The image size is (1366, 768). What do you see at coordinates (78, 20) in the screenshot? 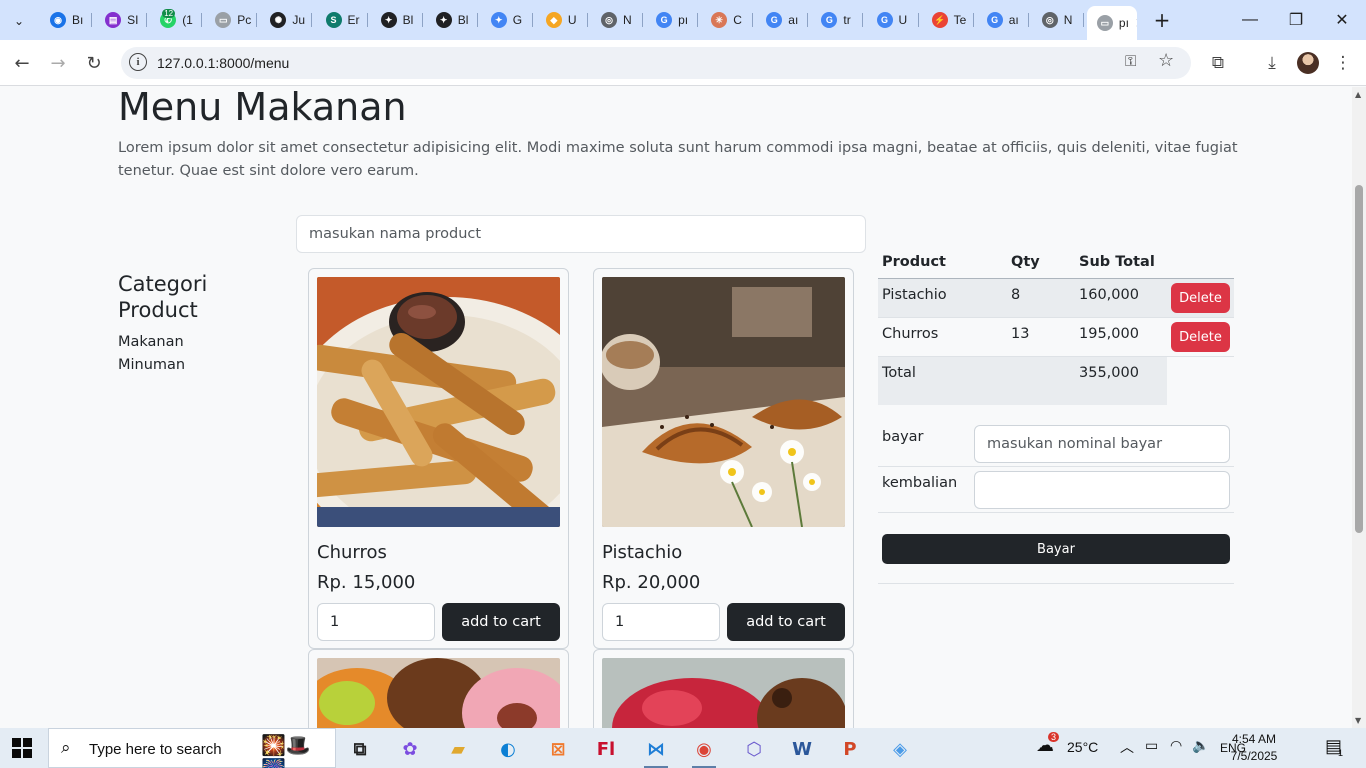
I see `browser-tab-label: Bı` at bounding box center [78, 20].